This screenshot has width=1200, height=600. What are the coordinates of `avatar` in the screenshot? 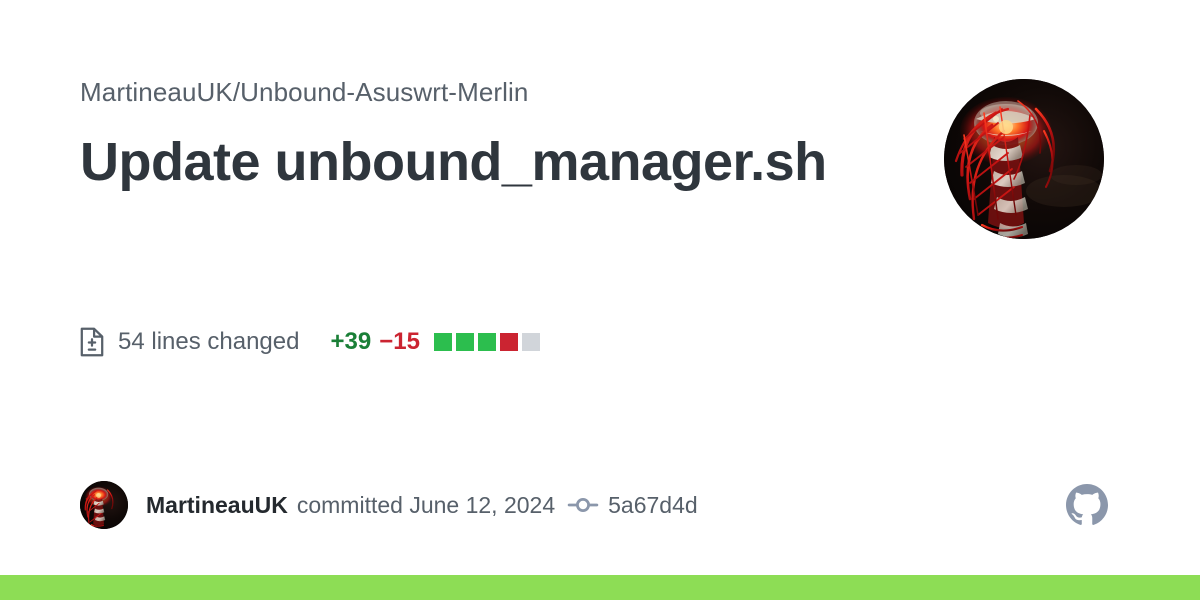 It's located at (104, 505).